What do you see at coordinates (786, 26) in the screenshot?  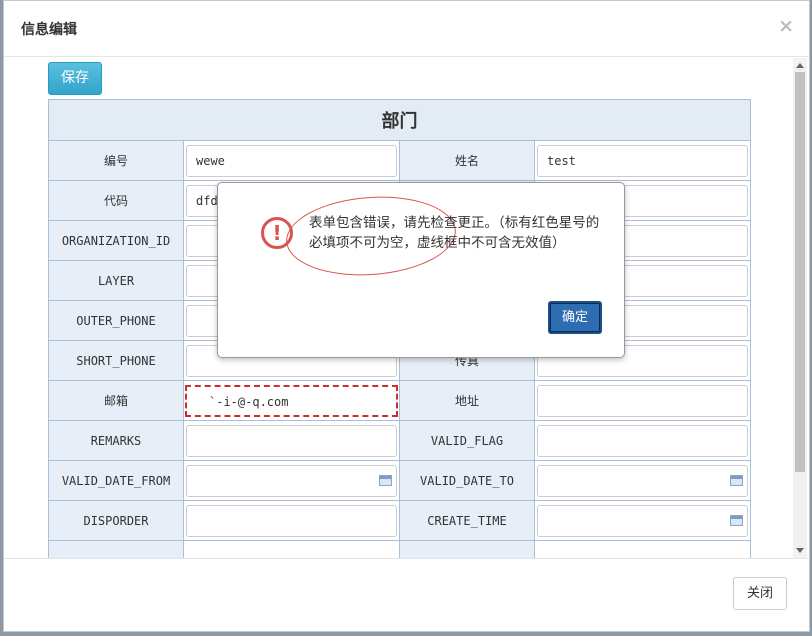 I see `close-icon: ×` at bounding box center [786, 26].